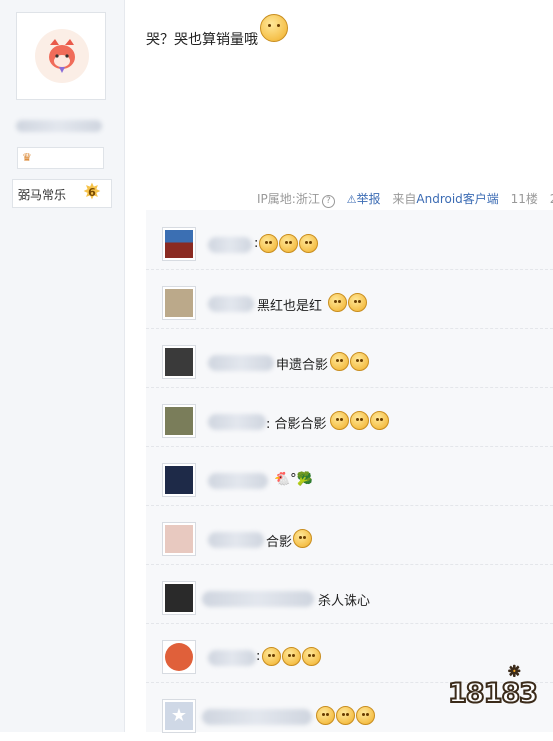  I want to click on level-title: 弼马常乐, so click(42, 195).